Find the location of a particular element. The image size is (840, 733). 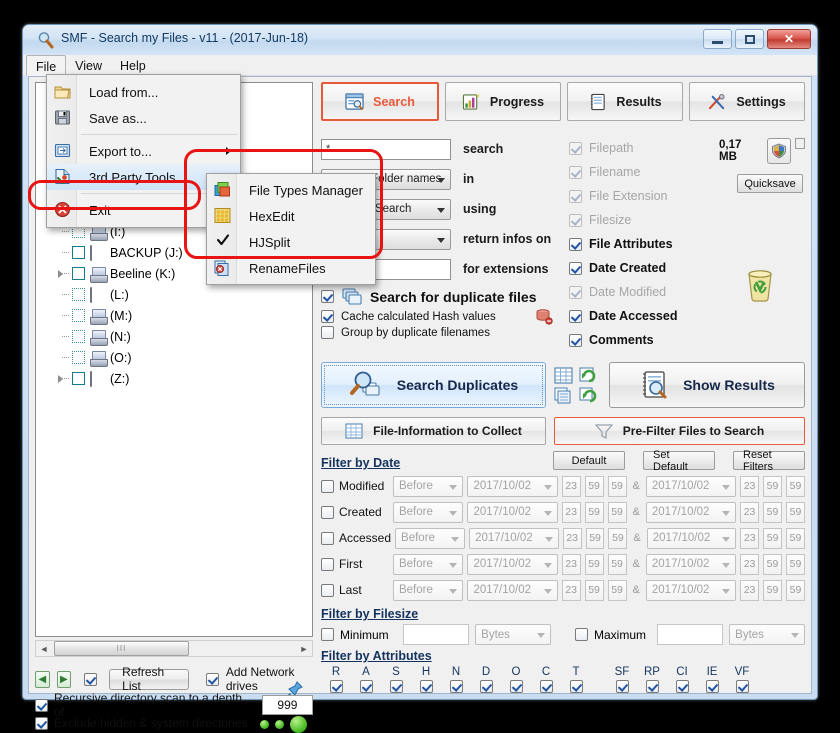

info-option-row: File Attributes is located at coordinates (644, 244).